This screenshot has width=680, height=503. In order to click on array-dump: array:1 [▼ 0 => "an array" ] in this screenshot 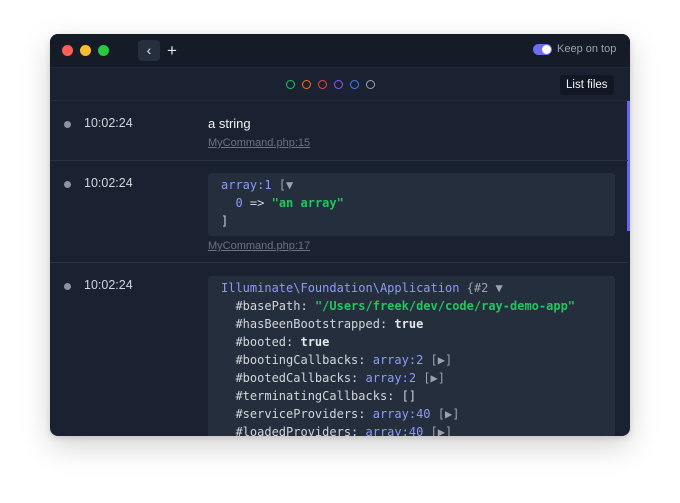, I will do `click(411, 204)`.